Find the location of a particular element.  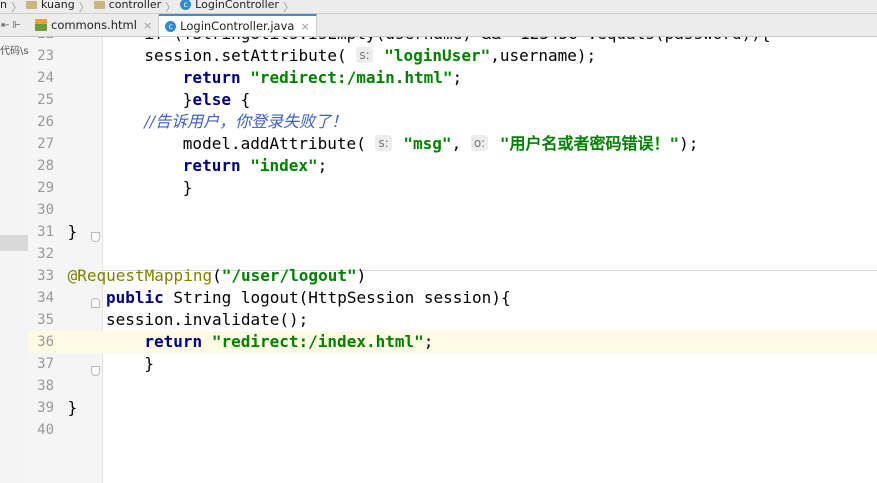

code-line-39: 39} is located at coordinates (452, 408).